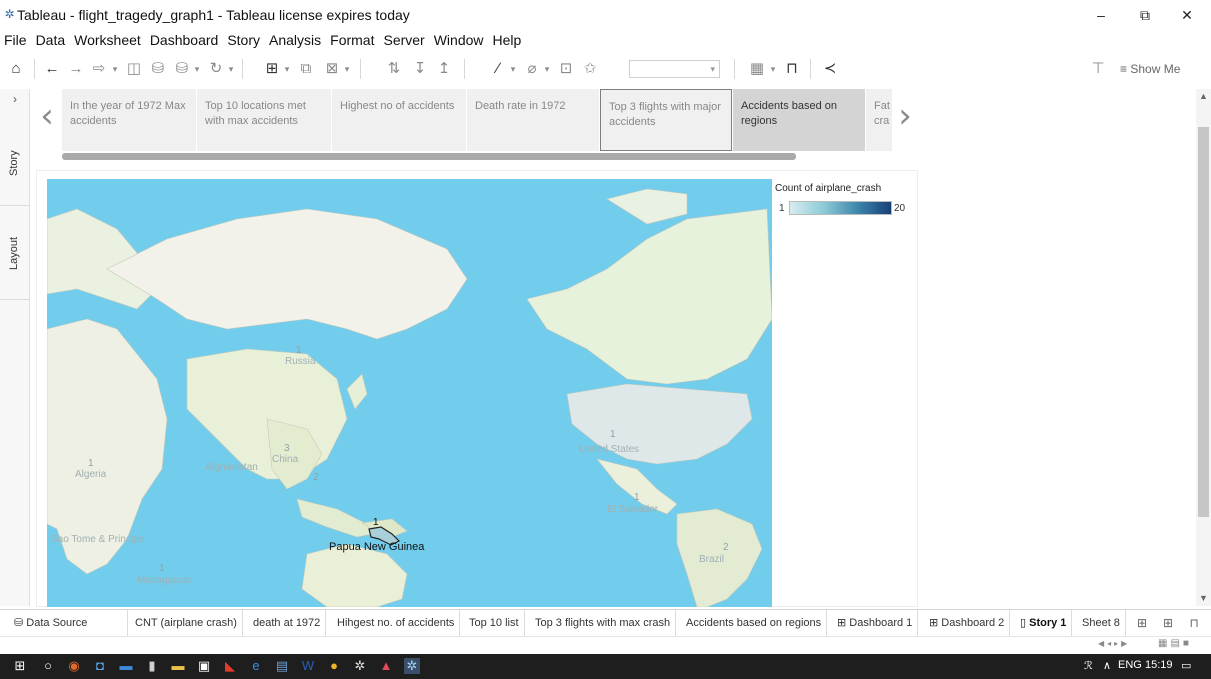 The height and width of the screenshot is (679, 1211). I want to click on sheet-tab: Top 10 list, so click(494, 623).